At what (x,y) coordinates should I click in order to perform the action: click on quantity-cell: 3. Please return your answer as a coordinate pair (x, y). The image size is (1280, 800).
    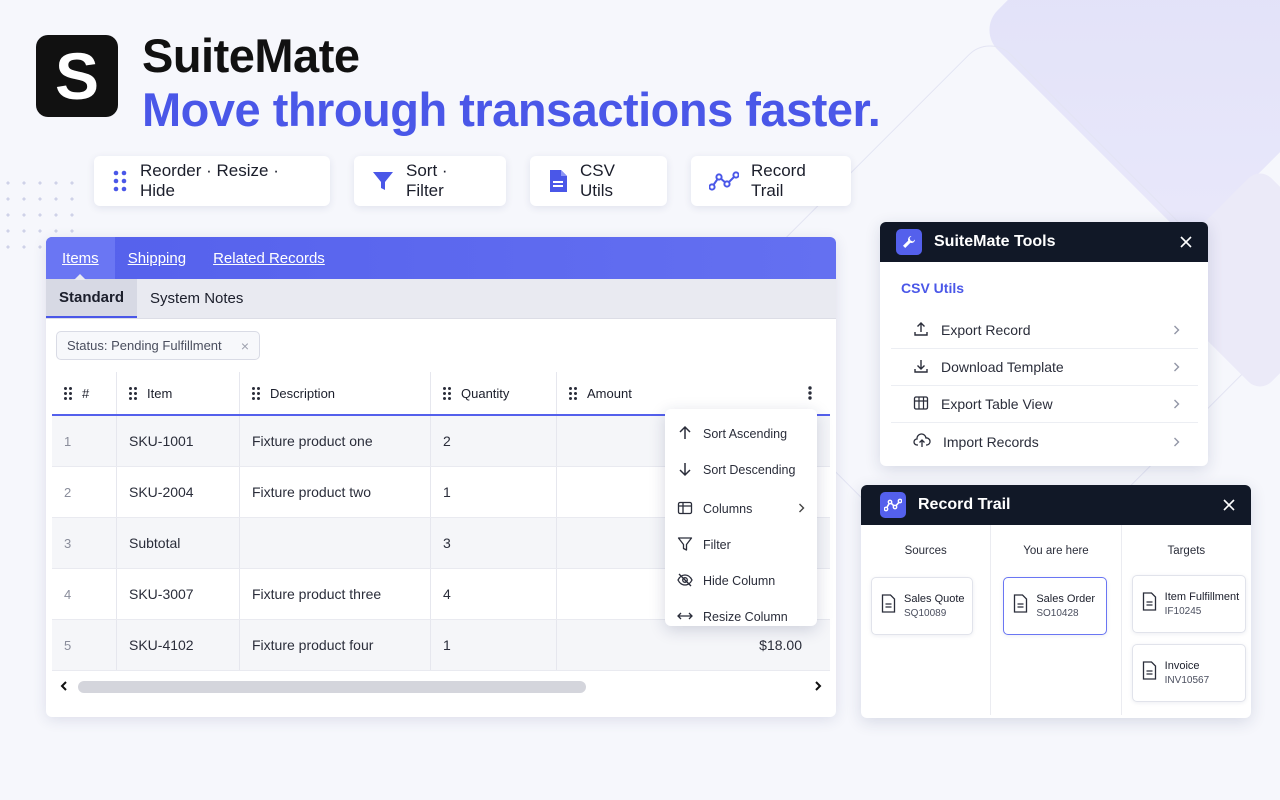
    Looking at the image, I should click on (494, 543).